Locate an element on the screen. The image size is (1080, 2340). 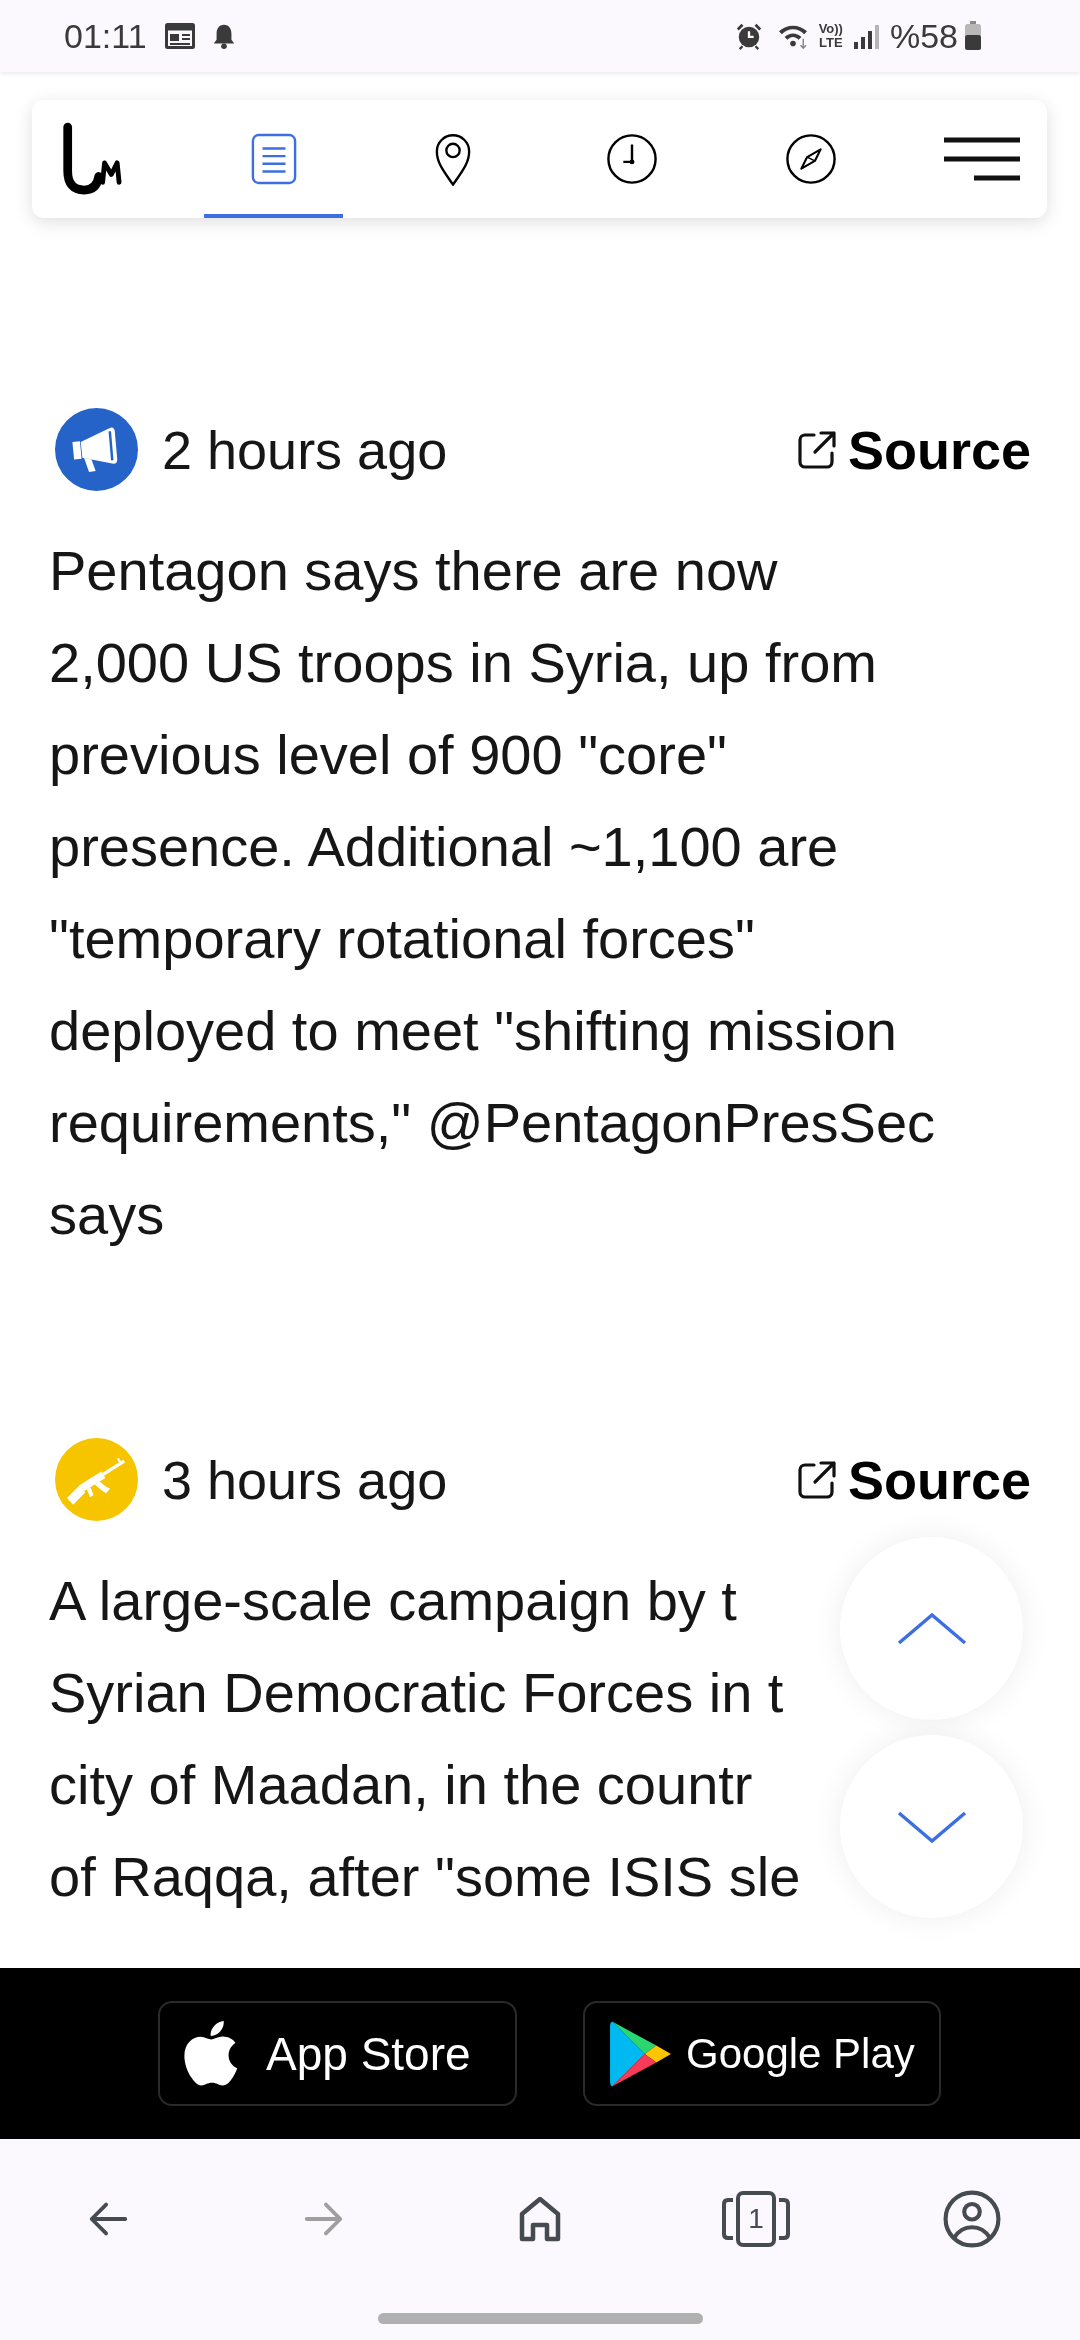
profile-icon is located at coordinates (972, 2219).